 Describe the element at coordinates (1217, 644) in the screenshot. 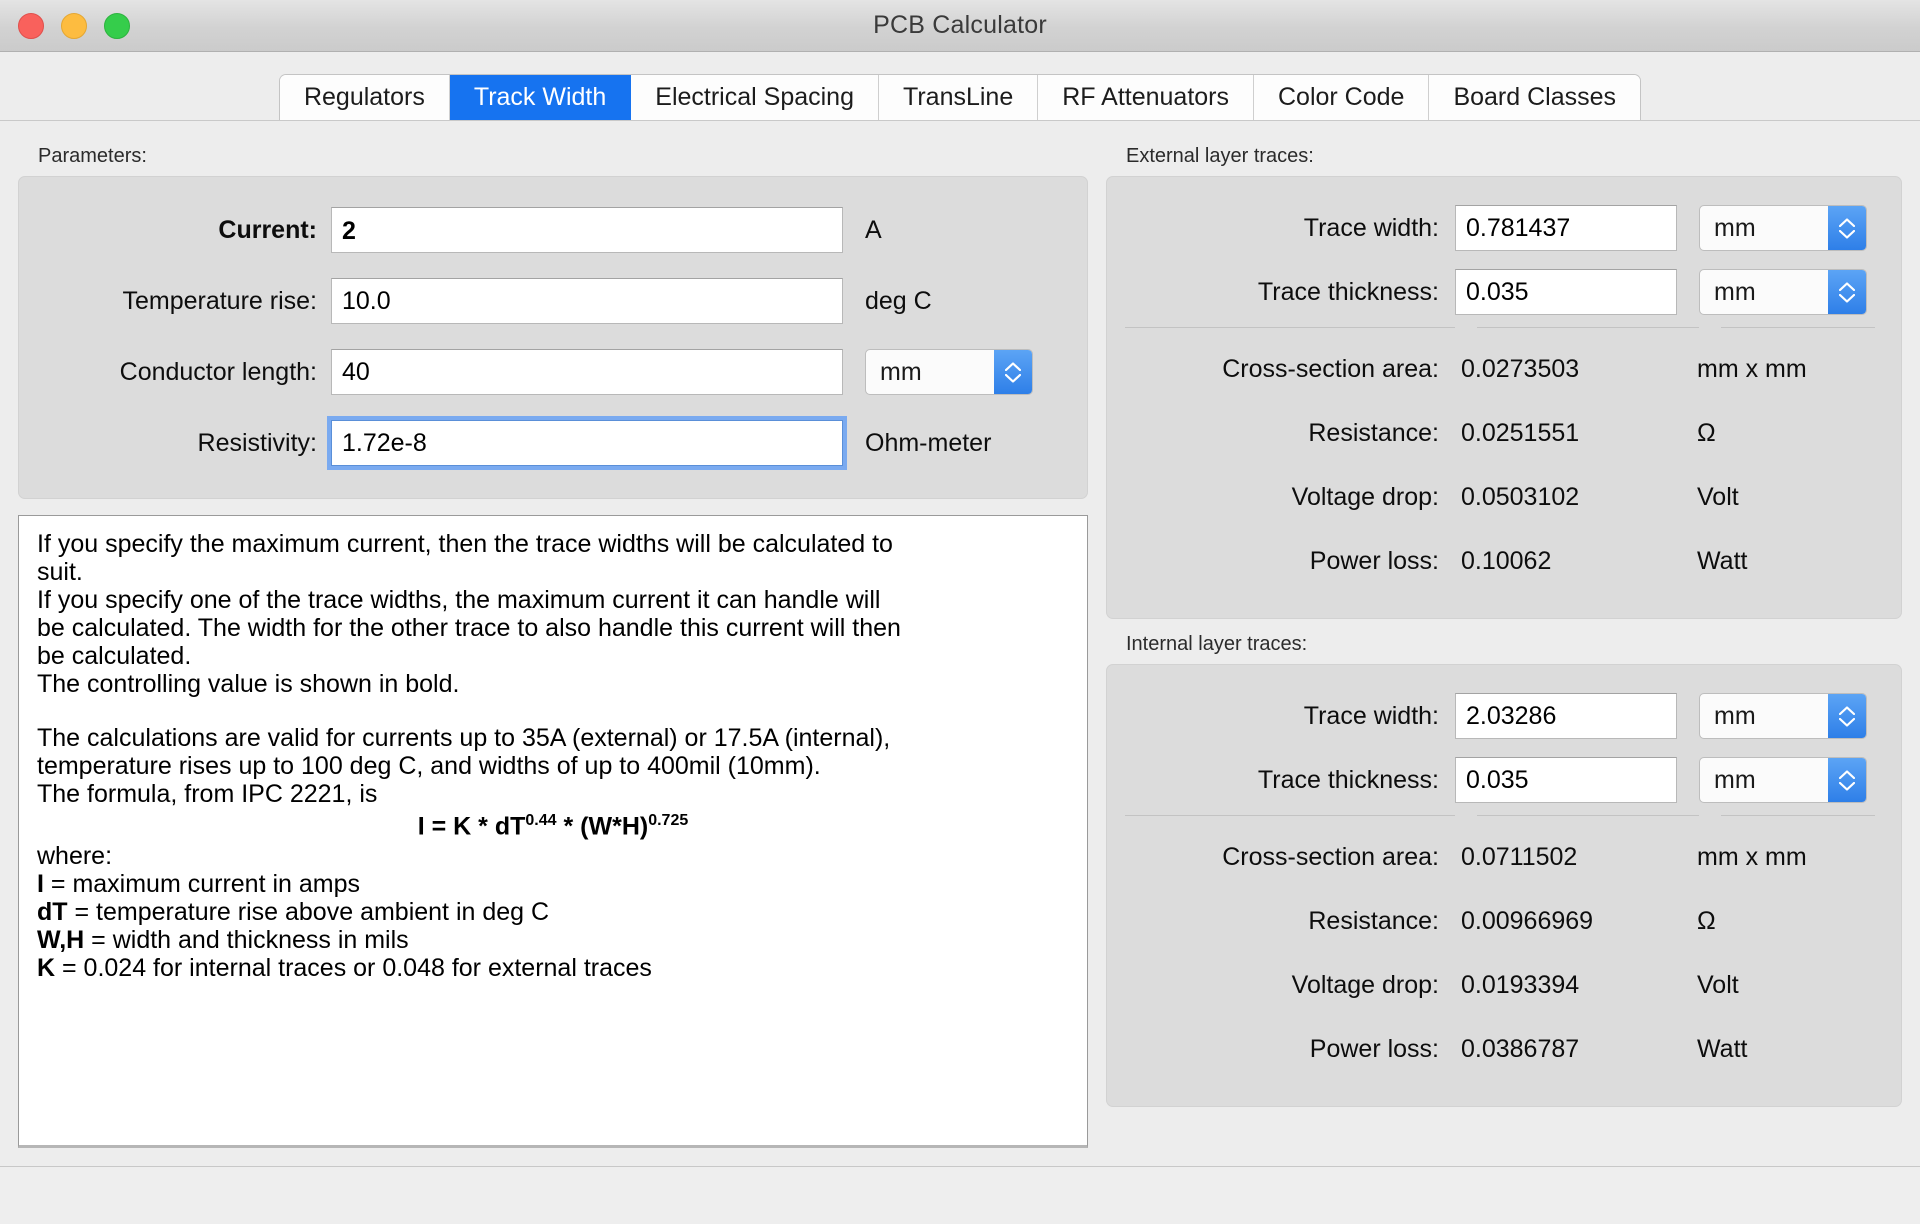

I see `internal-group-label: Internal layer traces:` at that location.